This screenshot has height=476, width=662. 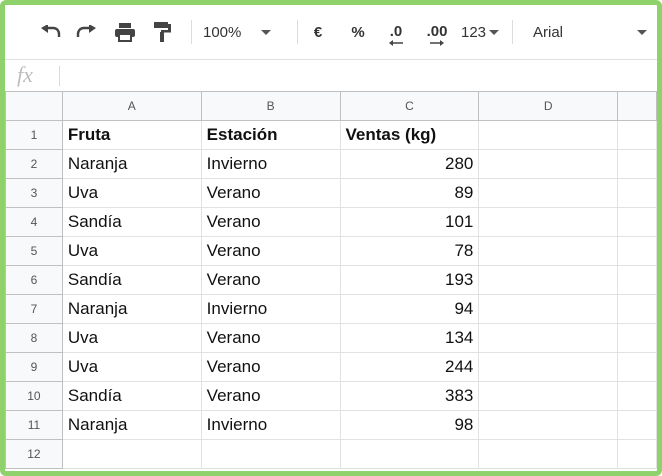 What do you see at coordinates (409, 425) in the screenshot?
I see `cell-c11: 98` at bounding box center [409, 425].